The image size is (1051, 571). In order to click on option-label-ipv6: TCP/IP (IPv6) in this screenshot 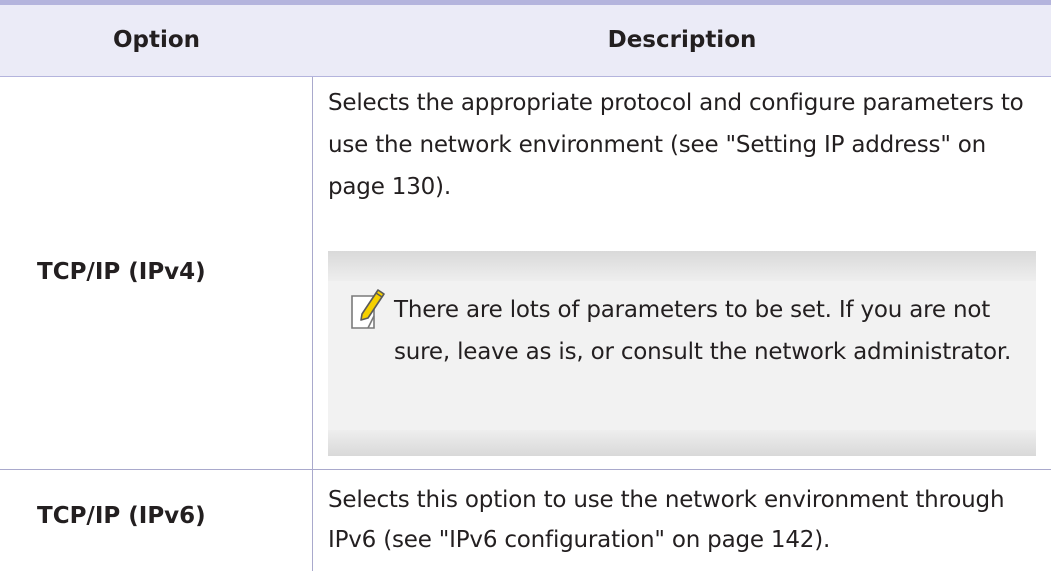, I will do `click(121, 516)`.